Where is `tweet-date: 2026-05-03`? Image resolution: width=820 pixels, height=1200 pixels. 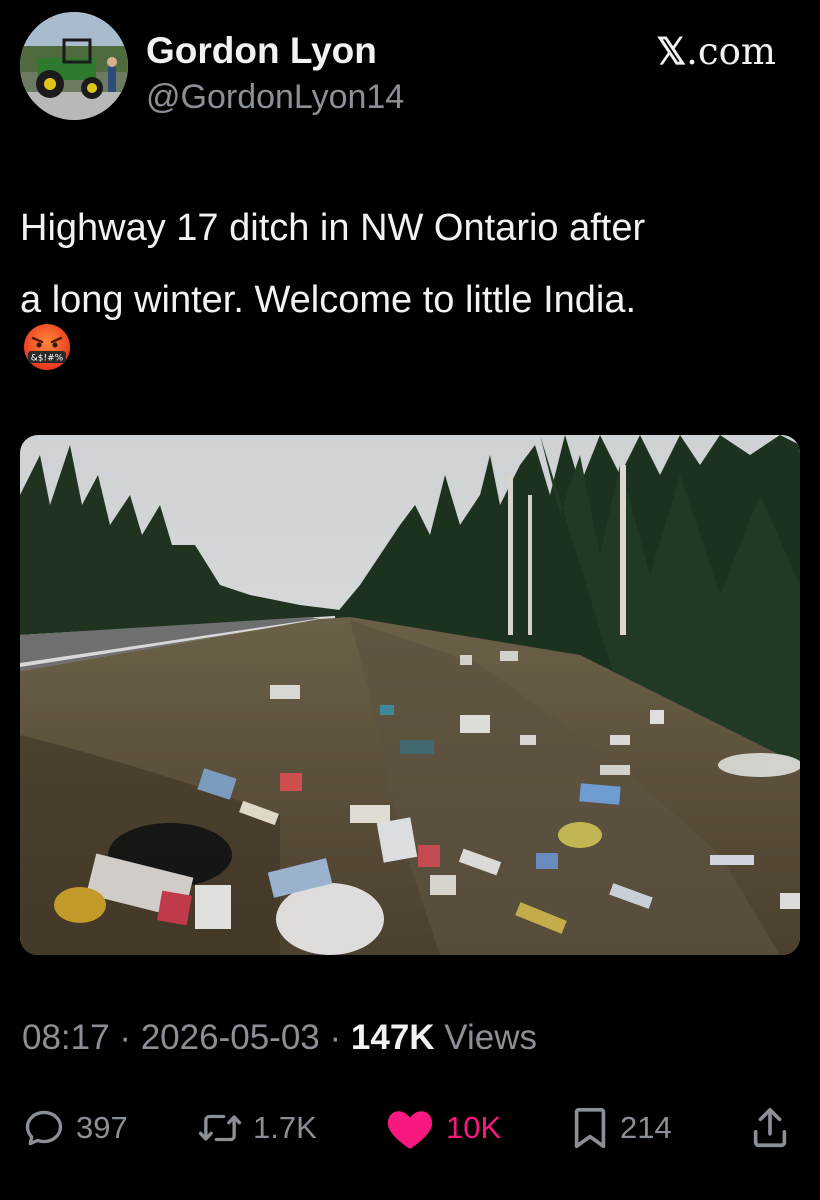 tweet-date: 2026-05-03 is located at coordinates (230, 1037).